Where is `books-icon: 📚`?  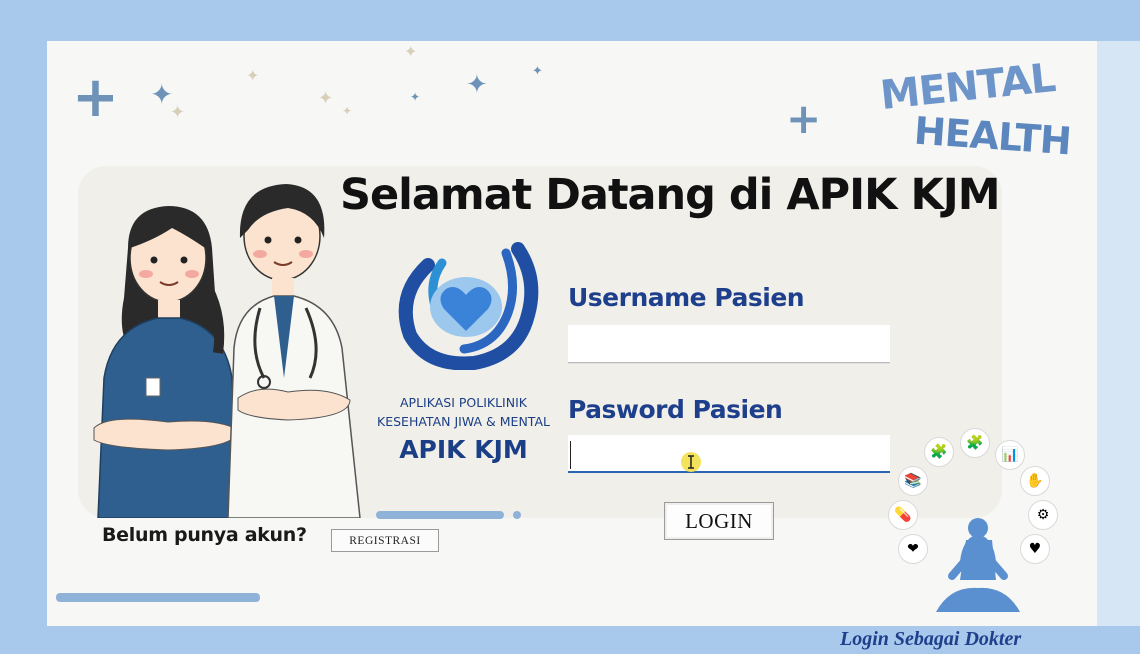 books-icon: 📚 is located at coordinates (913, 481).